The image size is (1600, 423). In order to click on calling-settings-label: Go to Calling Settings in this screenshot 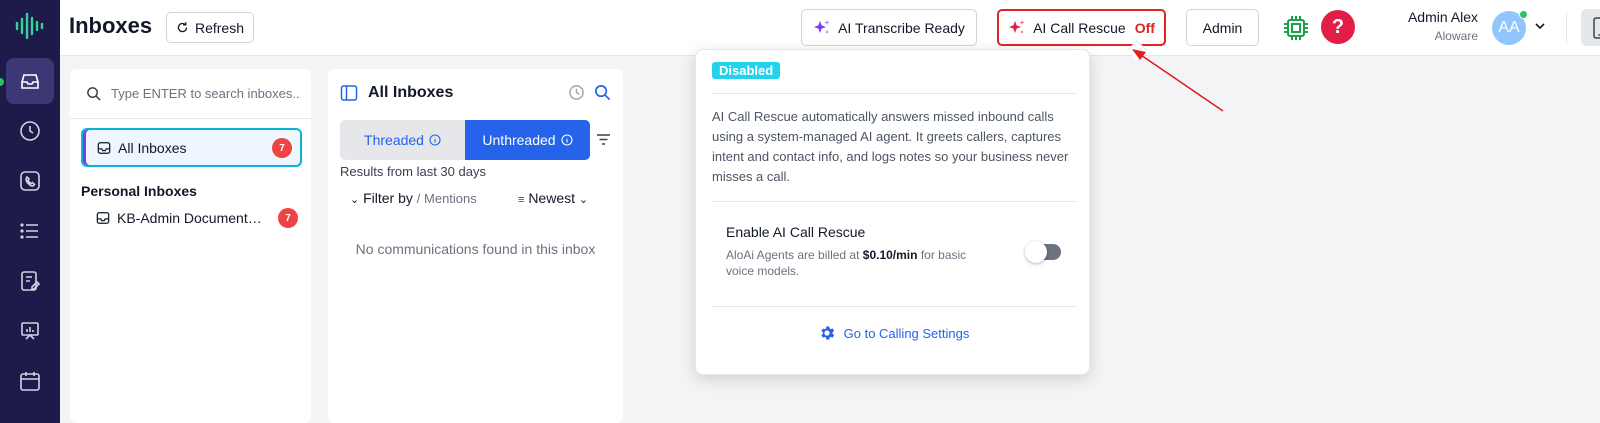, I will do `click(906, 333)`.